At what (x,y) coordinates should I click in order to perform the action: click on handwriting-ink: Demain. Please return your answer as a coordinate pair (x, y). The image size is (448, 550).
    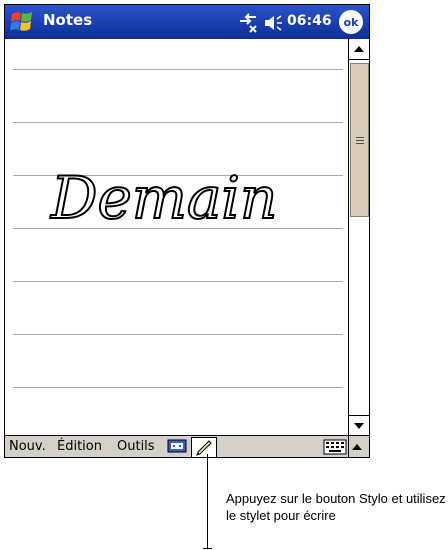
    Looking at the image, I should click on (163, 198).